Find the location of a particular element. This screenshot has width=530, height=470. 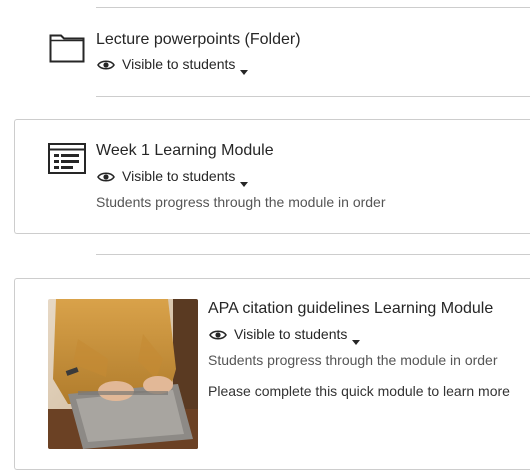

laptop-typing-thumbnail is located at coordinates (123, 374).